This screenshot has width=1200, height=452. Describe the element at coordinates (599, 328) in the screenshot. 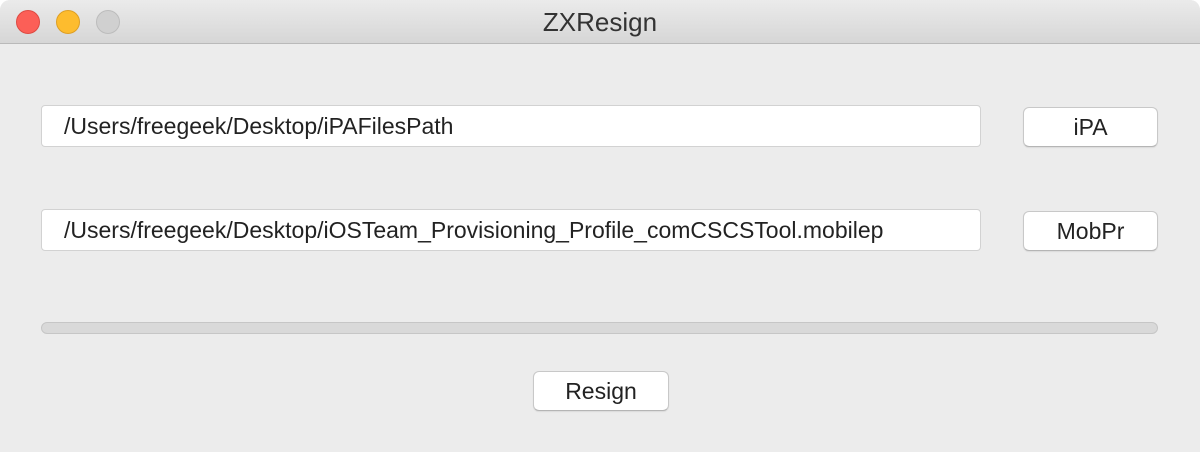

I see `resign-progress-bar` at that location.